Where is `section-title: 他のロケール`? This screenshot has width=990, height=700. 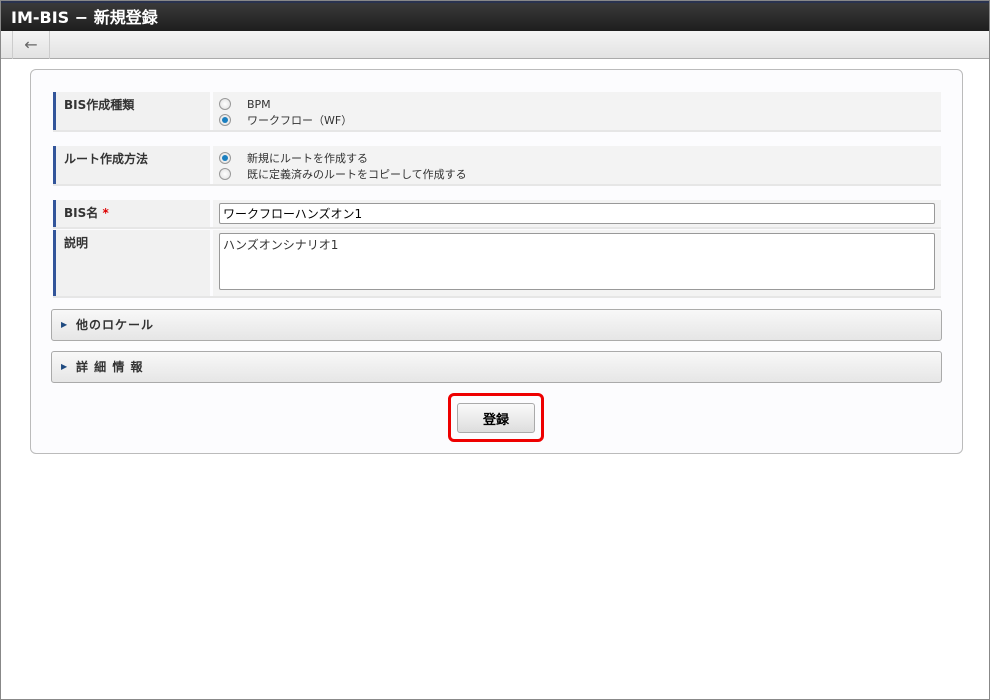
section-title: 他のロケール is located at coordinates (115, 325).